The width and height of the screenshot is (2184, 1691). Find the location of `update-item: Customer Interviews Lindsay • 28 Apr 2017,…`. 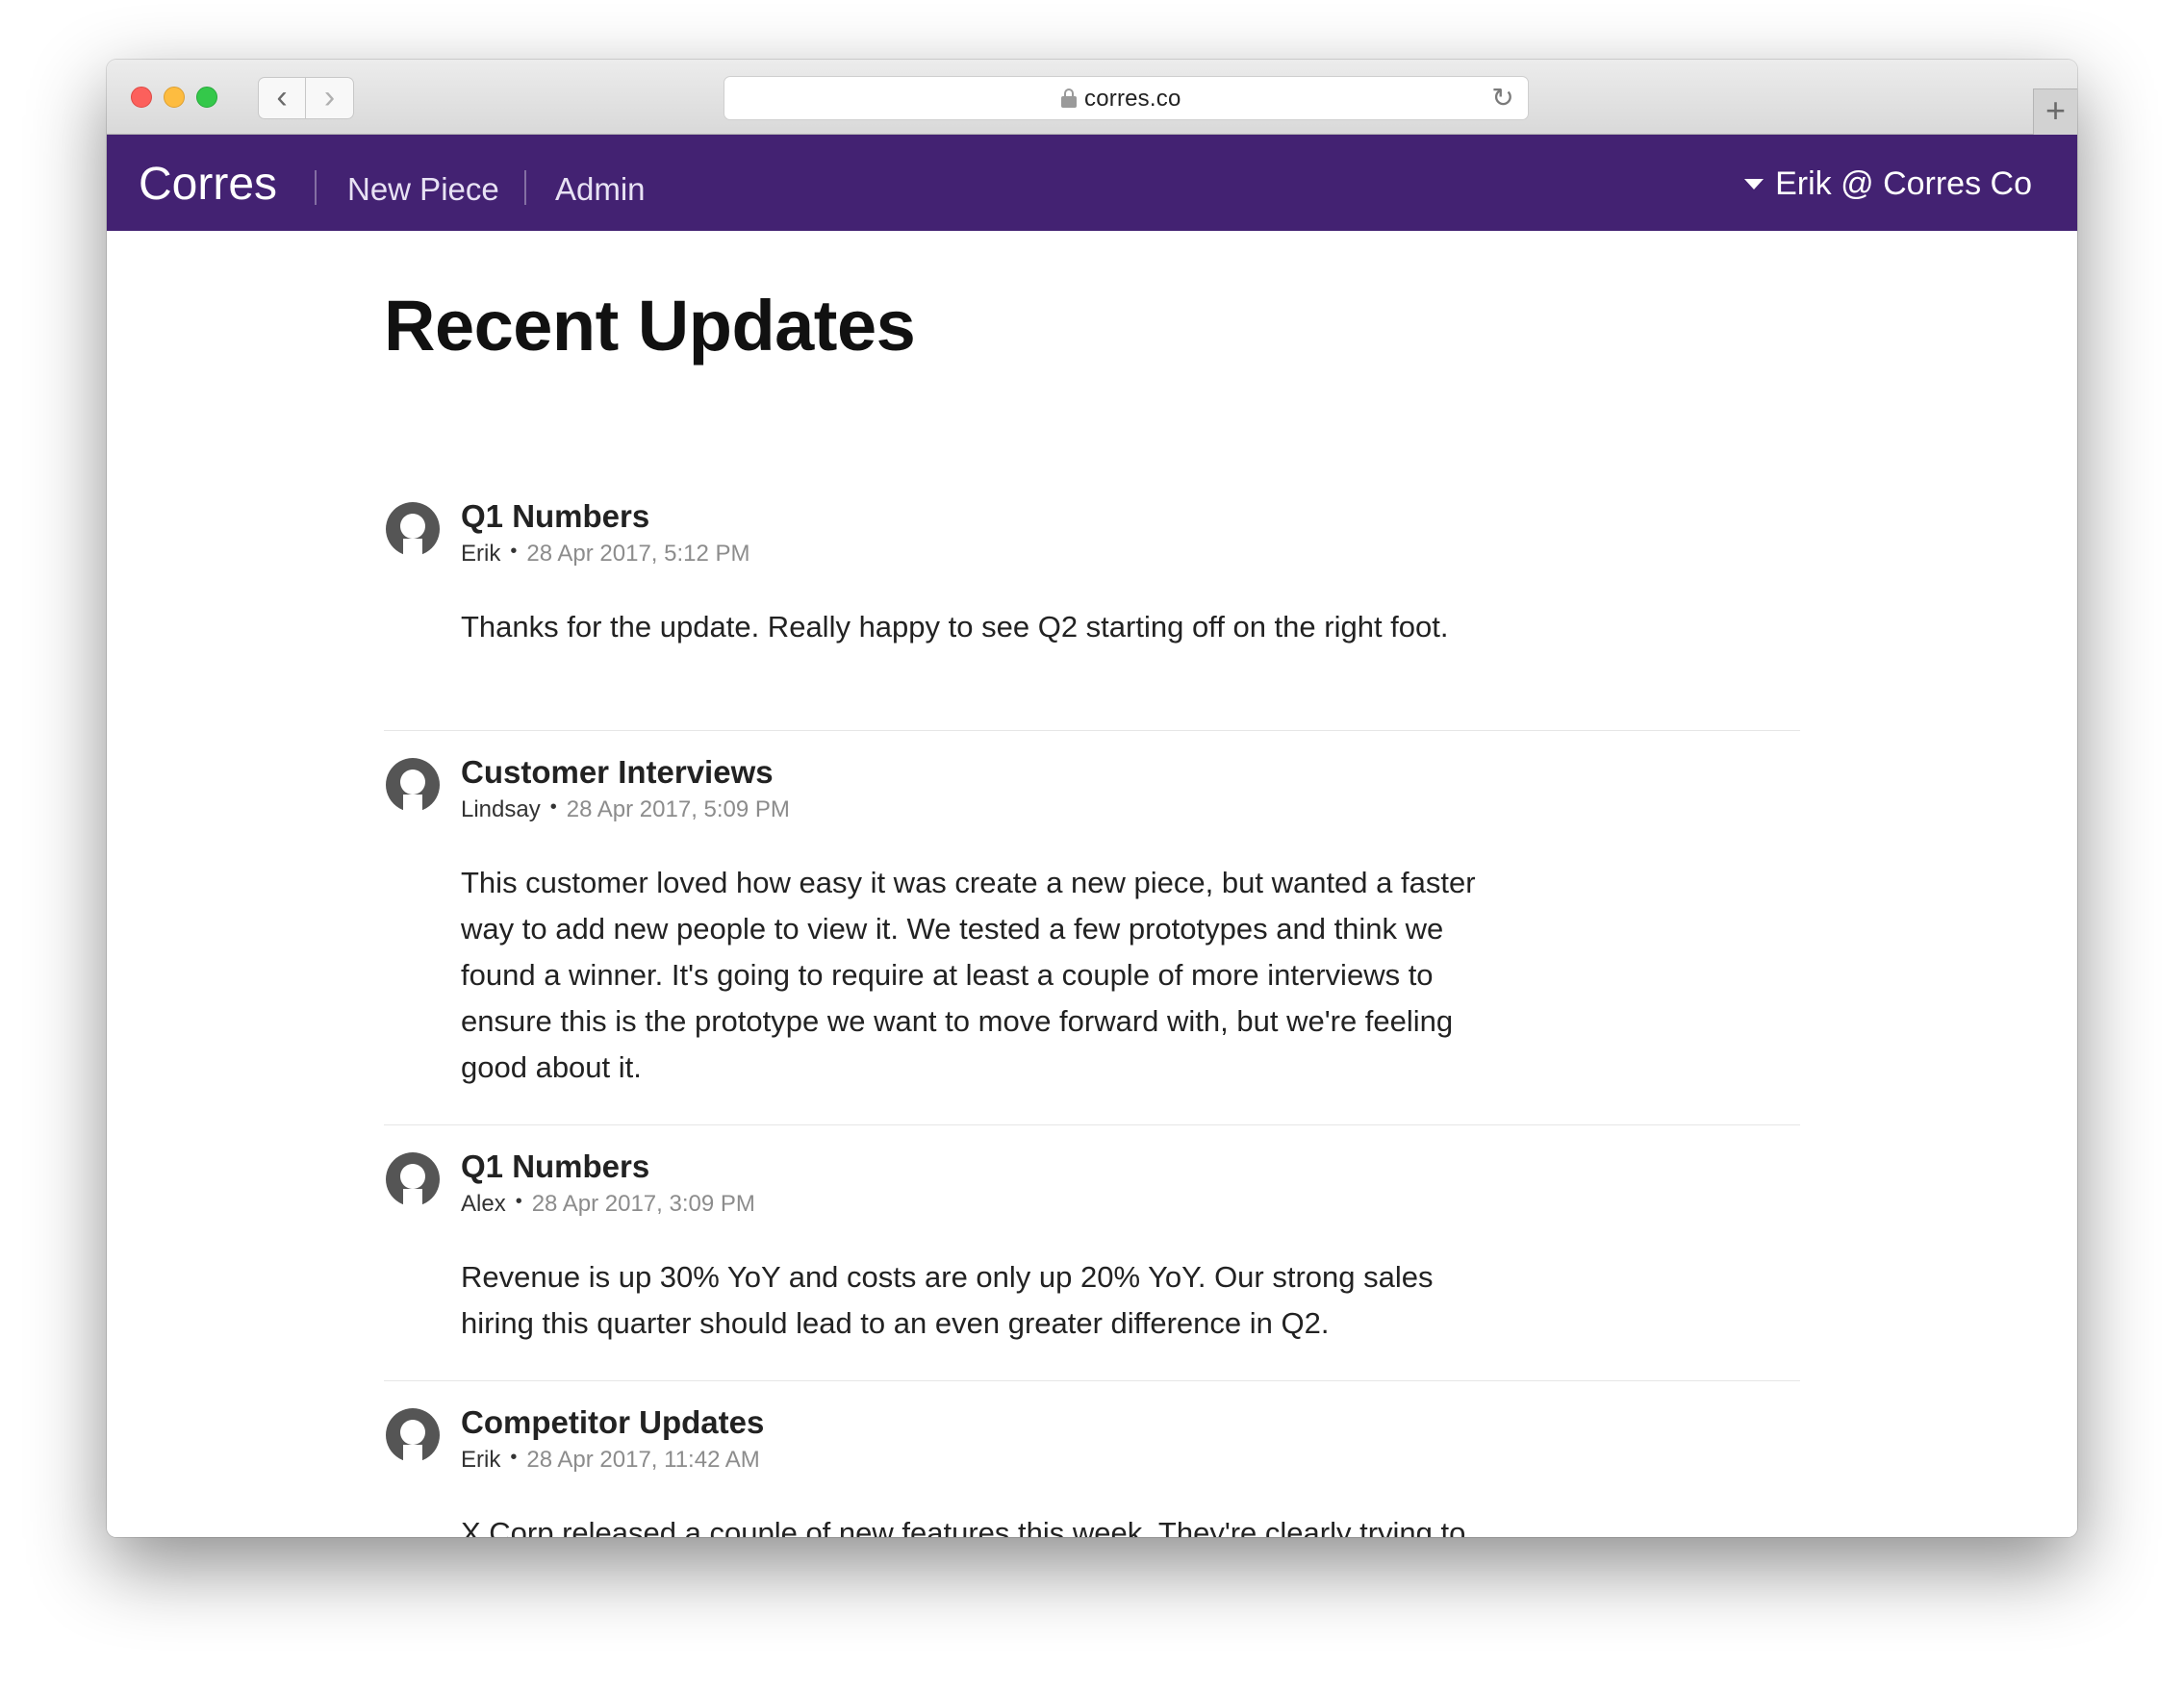

update-item: Customer Interviews Lindsay • 28 Apr 2017,… is located at coordinates (1092, 940).